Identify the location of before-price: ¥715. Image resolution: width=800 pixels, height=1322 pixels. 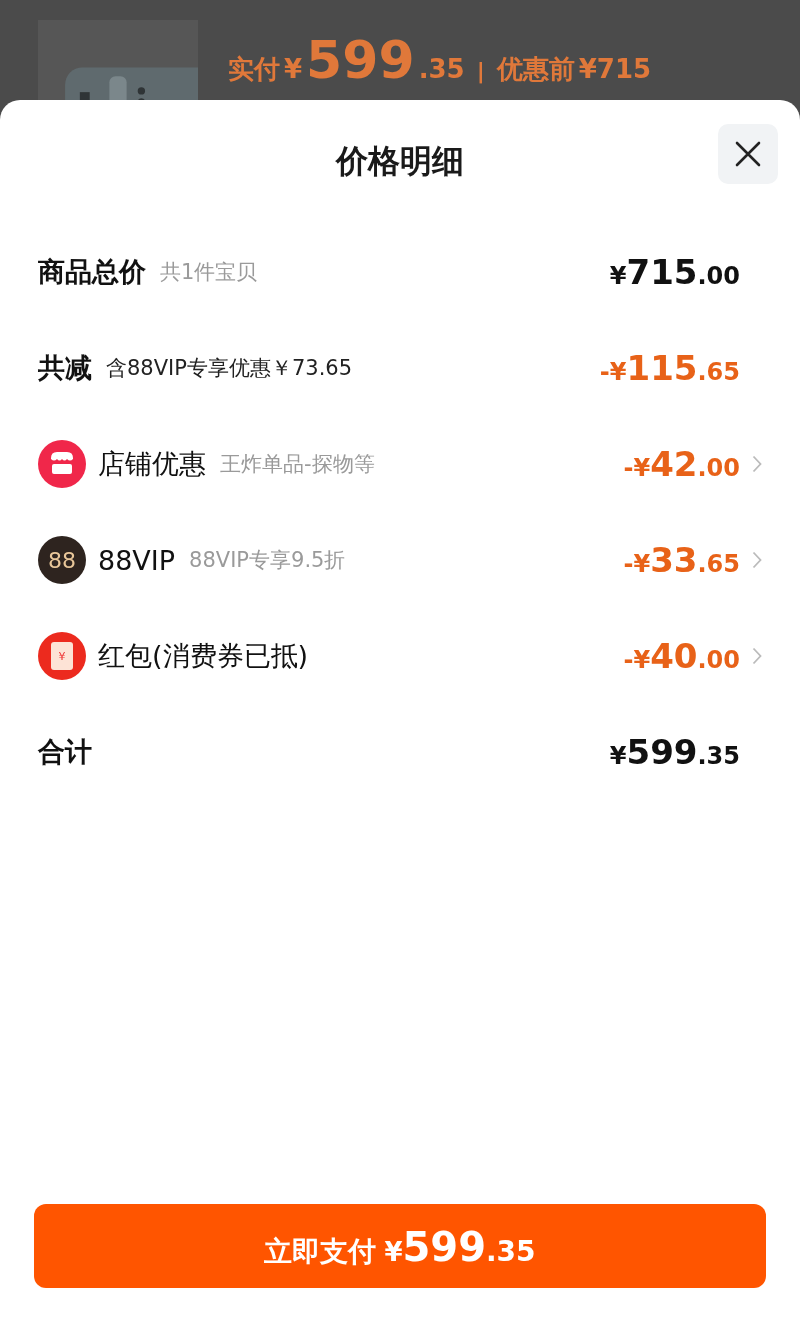
(615, 69).